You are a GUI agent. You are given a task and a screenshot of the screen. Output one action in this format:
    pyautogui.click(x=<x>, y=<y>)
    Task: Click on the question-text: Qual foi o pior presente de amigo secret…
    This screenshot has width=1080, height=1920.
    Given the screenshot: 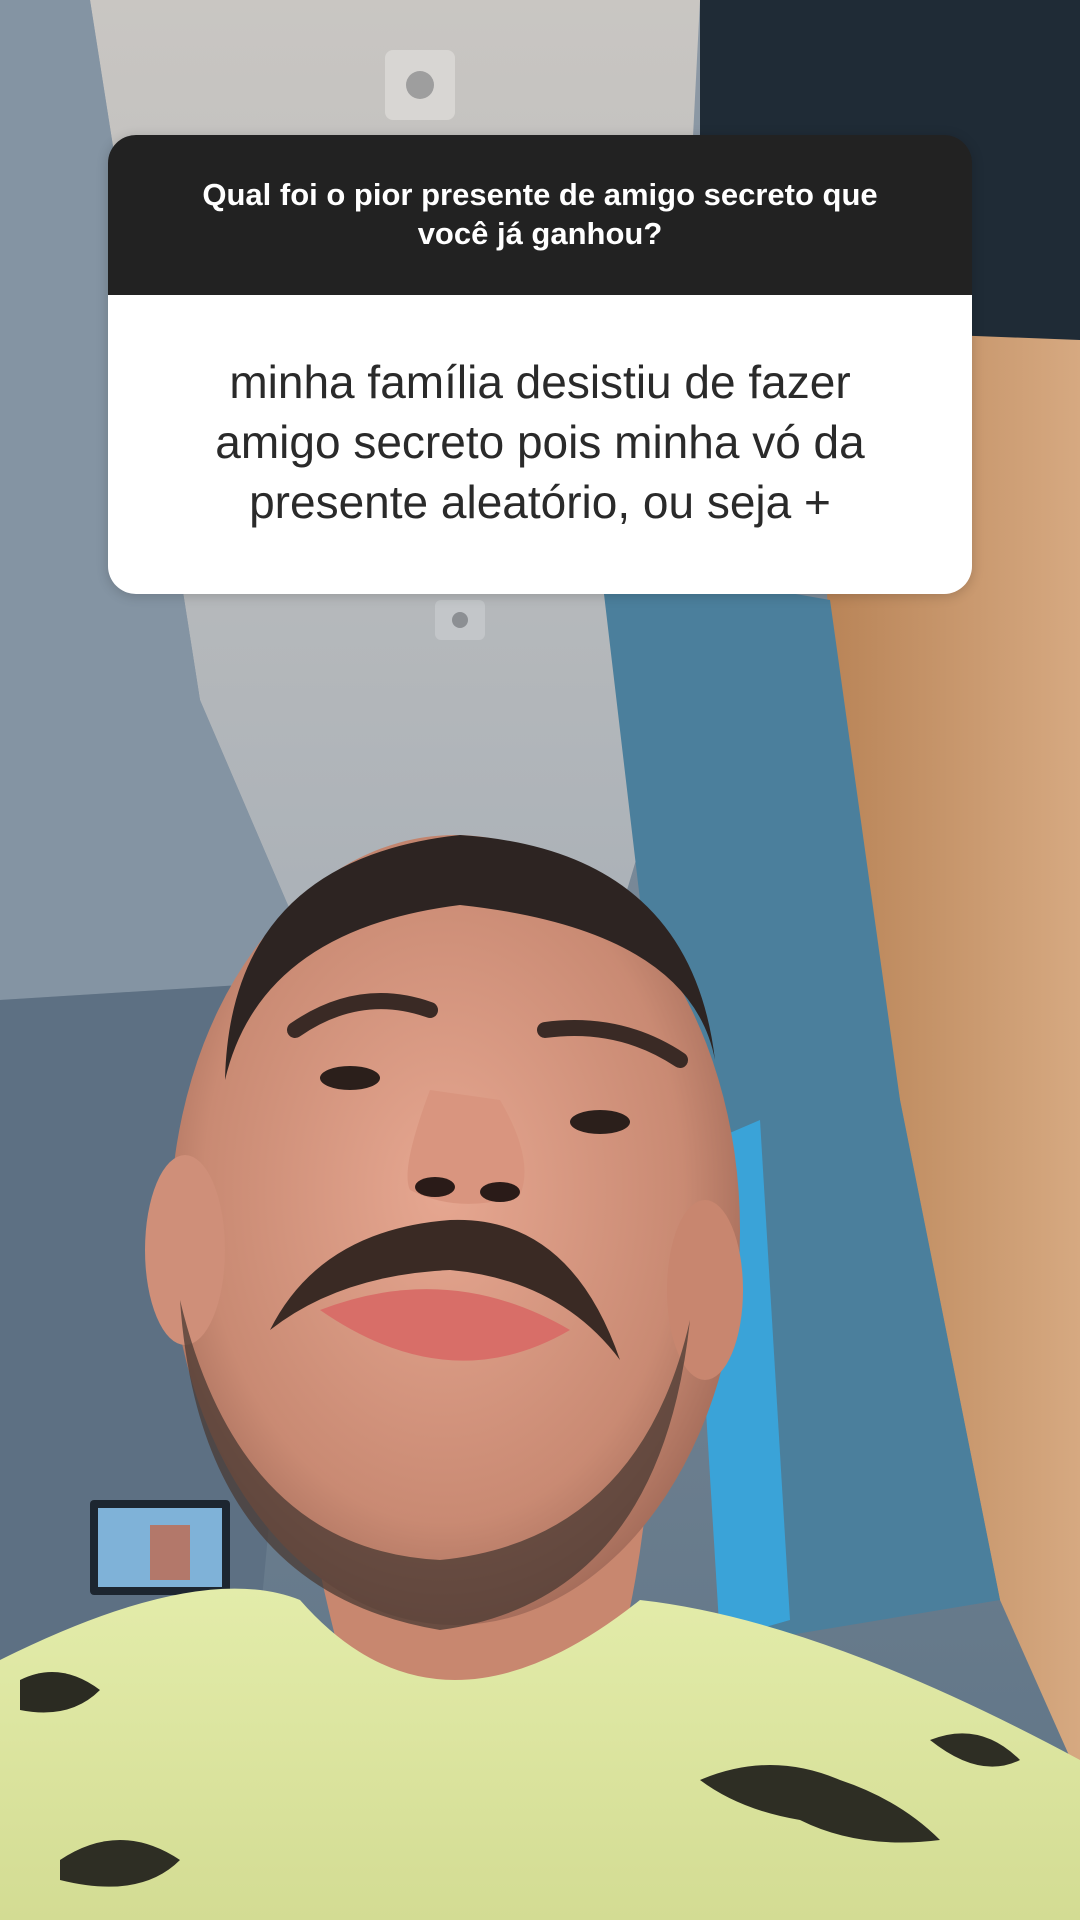 What is the action you would take?
    pyautogui.click(x=540, y=215)
    